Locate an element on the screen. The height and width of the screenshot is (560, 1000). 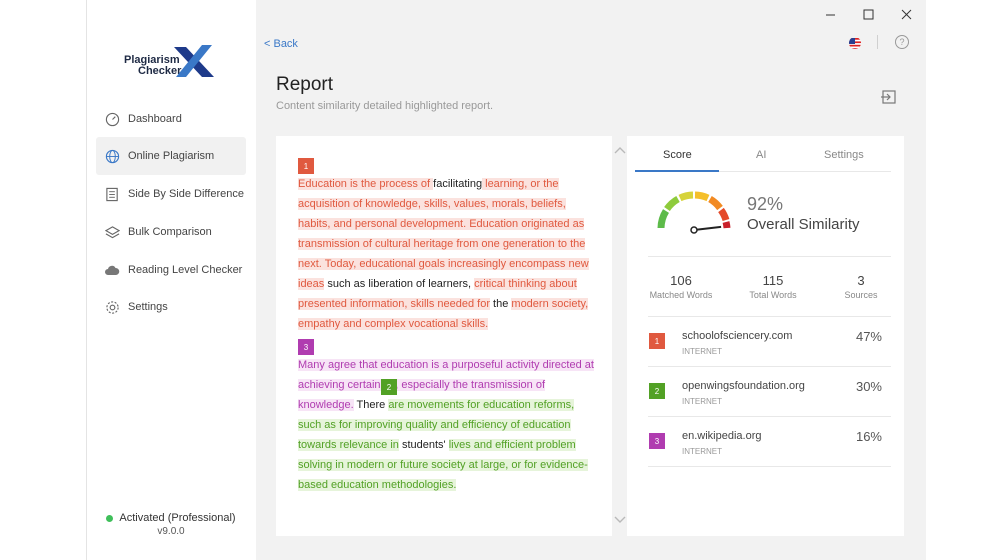
maximize-button is located at coordinates (868, 14).